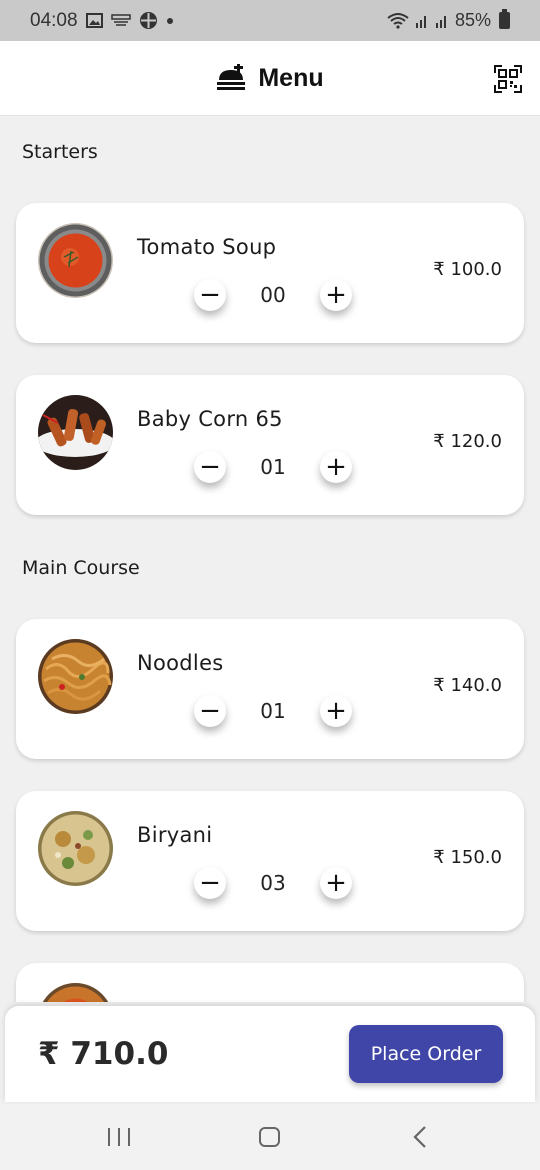  I want to click on home-icon, so click(269, 1137).